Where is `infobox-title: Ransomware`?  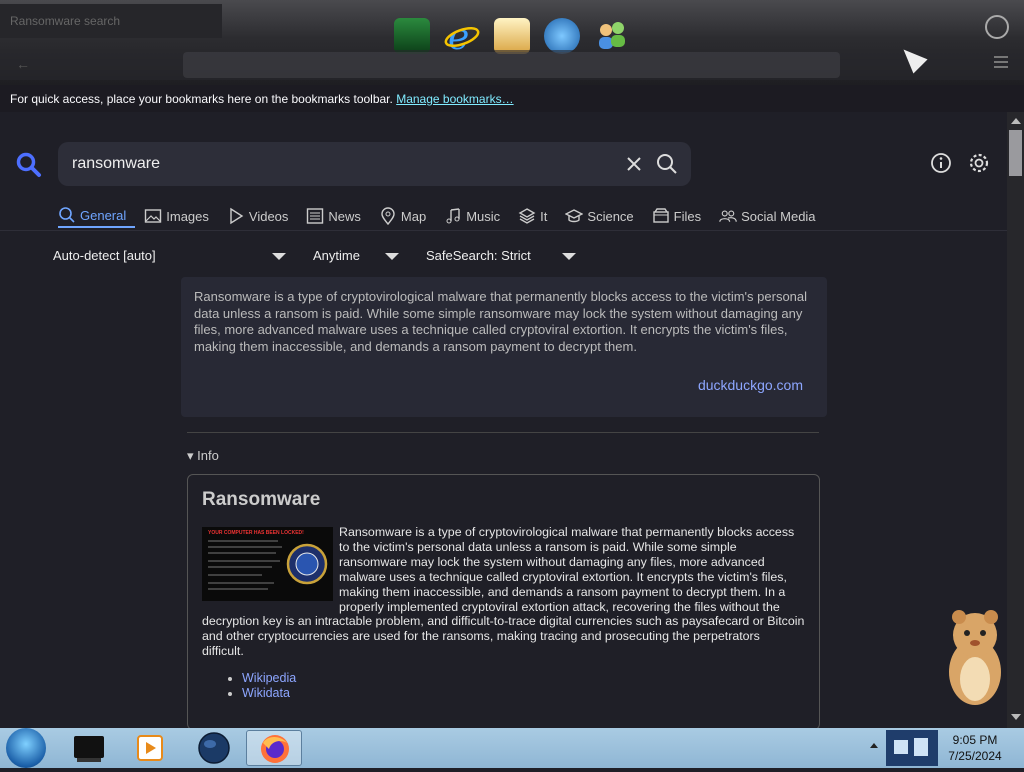 infobox-title: Ransomware is located at coordinates (261, 499).